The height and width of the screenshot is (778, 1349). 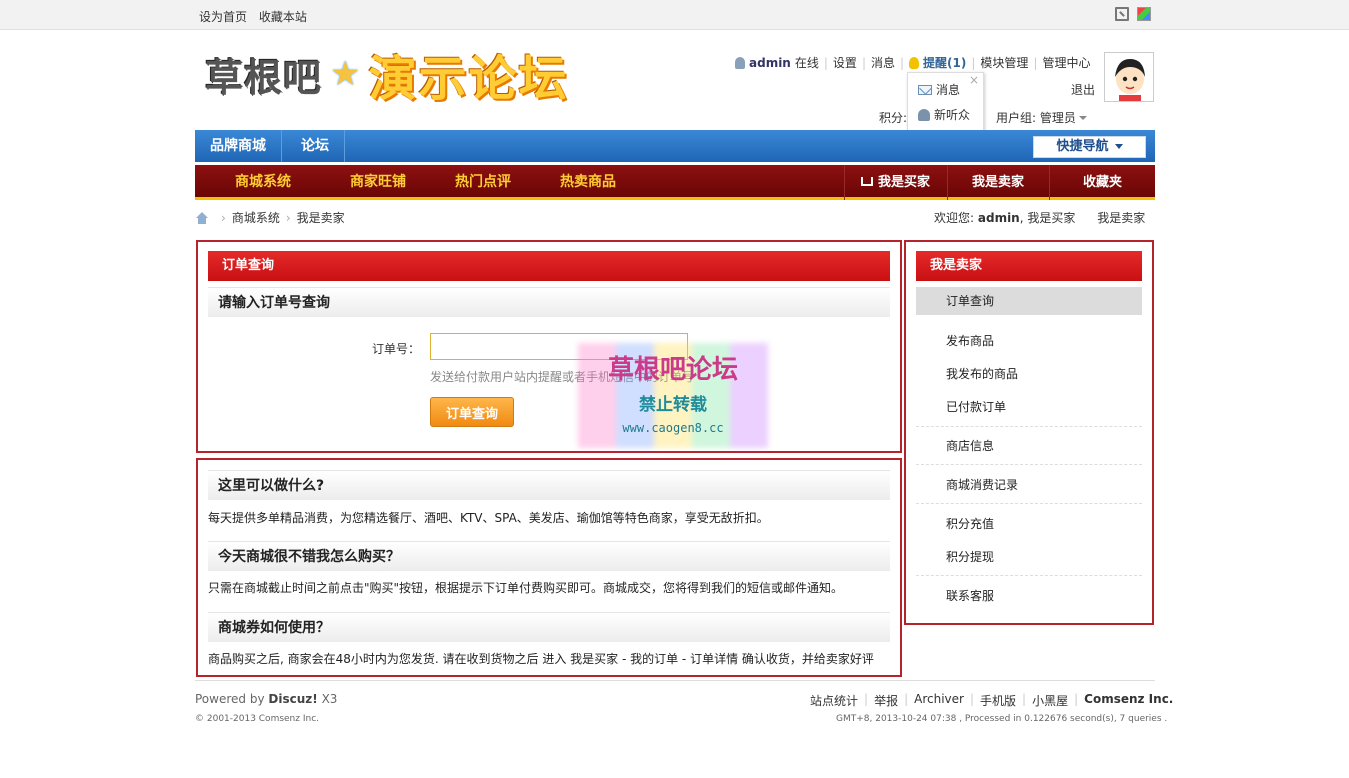 I want to click on set-home-link: 设为首页, so click(x=223, y=17).